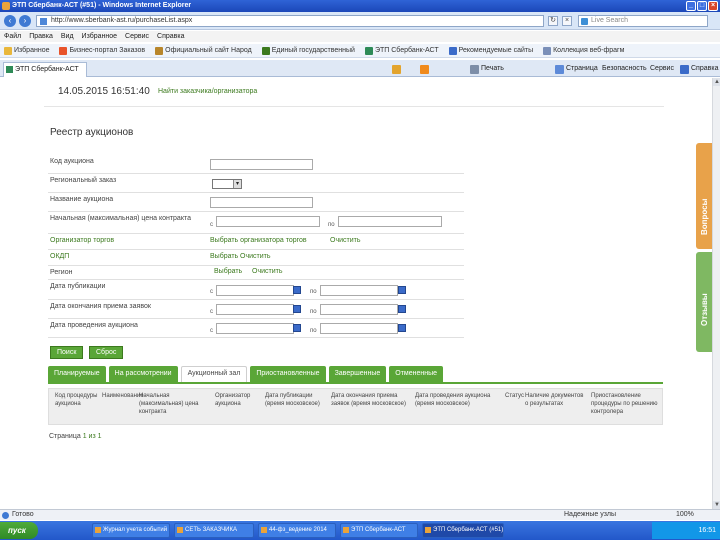  What do you see at coordinates (174, 404) in the screenshot?
I see `column-header: Начальная (максимальная) цена контракта` at bounding box center [174, 404].